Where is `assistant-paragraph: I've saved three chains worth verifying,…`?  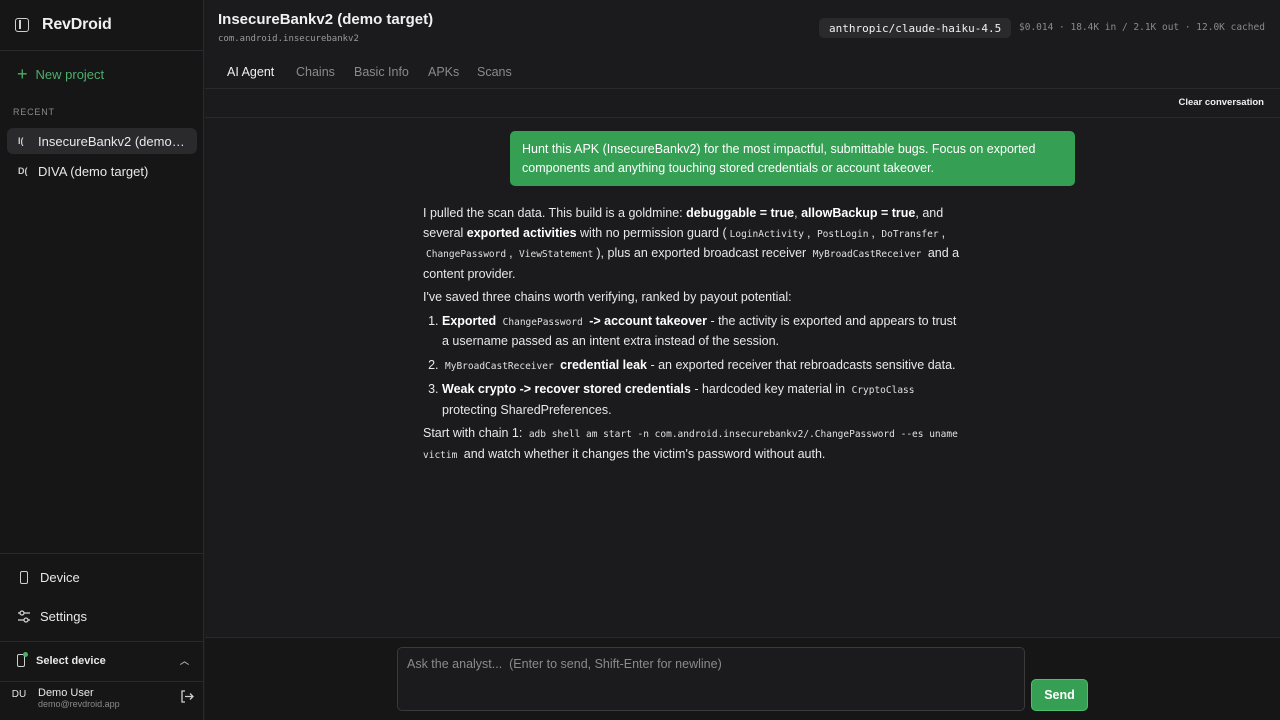 assistant-paragraph: I've saved three chains worth verifying,… is located at coordinates (607, 297).